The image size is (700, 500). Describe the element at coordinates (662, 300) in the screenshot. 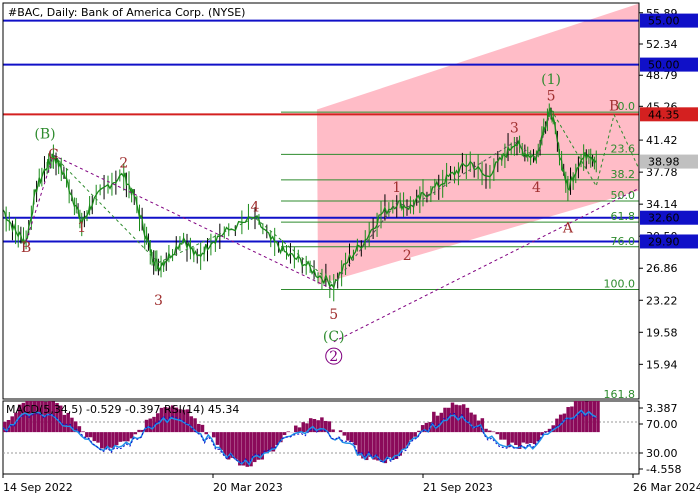

I see `y-tick-label-9: 23.22` at that location.